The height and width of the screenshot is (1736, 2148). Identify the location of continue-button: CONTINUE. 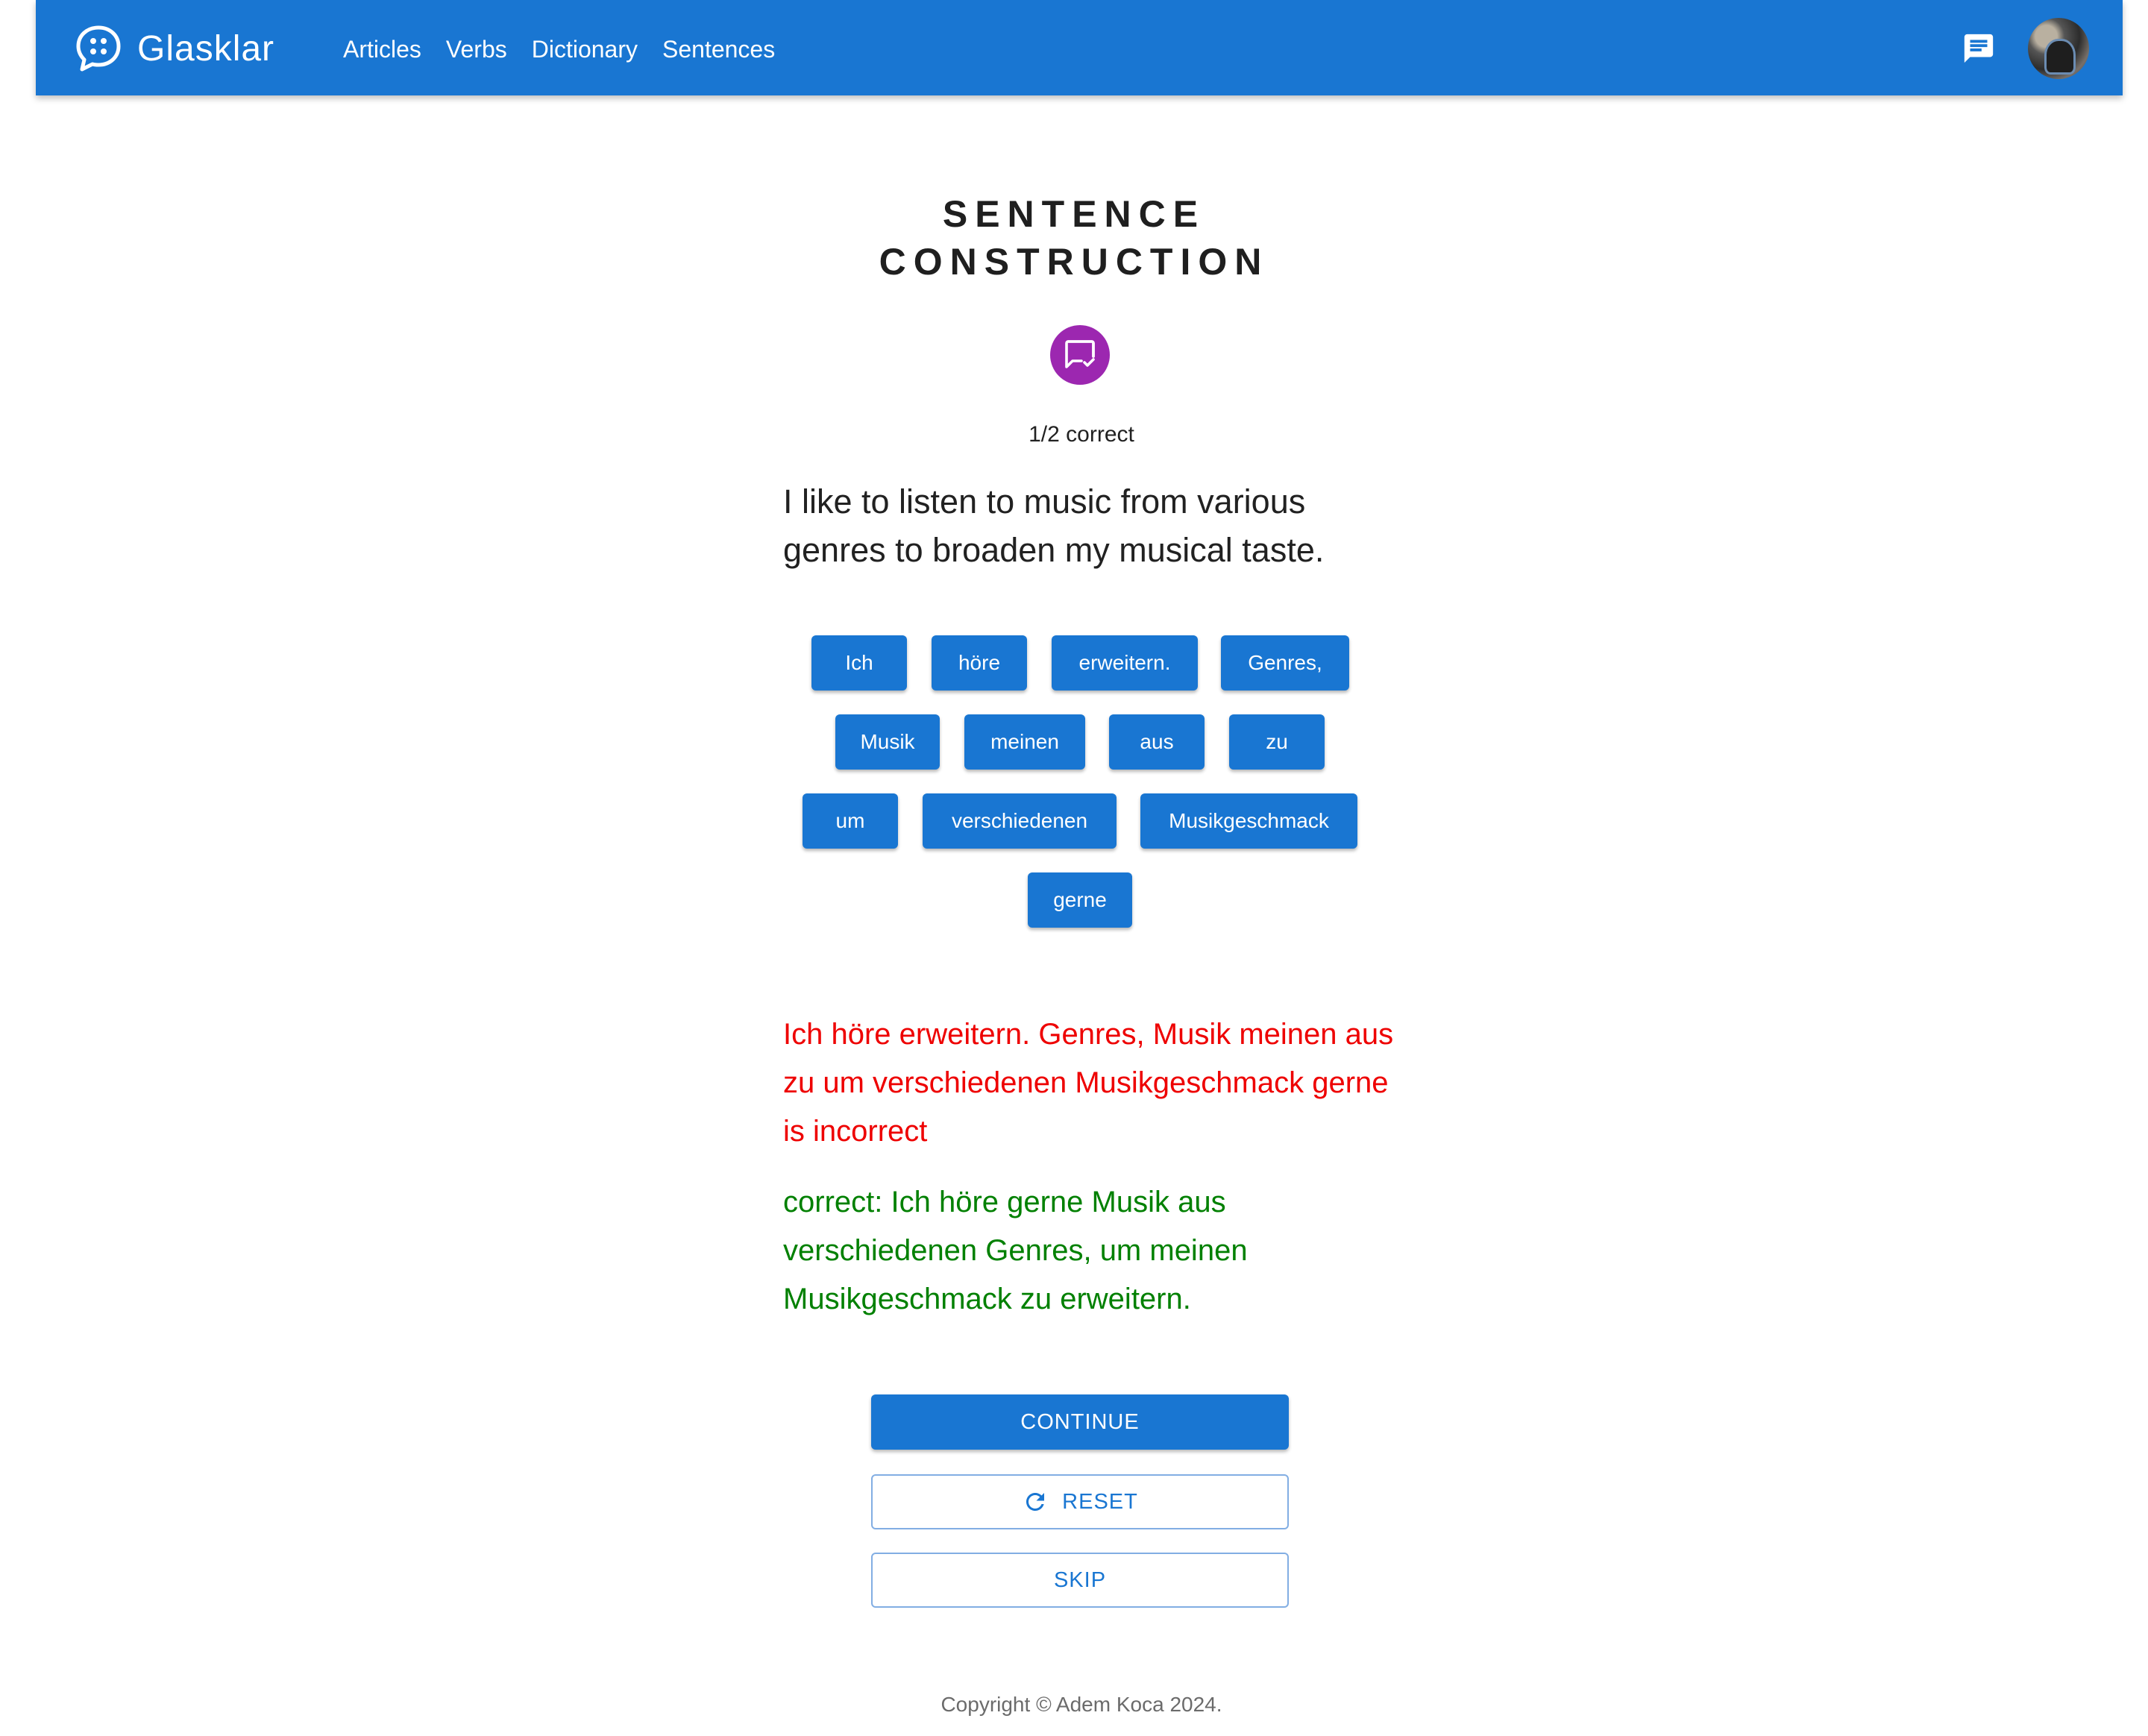
(1080, 1422).